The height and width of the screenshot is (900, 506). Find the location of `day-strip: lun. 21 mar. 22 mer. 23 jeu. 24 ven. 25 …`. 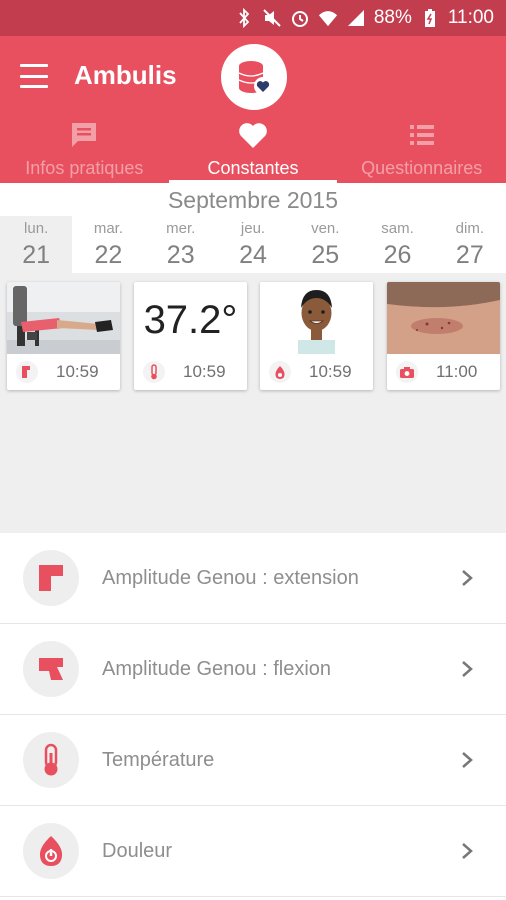

day-strip: lun. 21 mar. 22 mer. 23 jeu. 24 ven. 25 … is located at coordinates (253, 244).